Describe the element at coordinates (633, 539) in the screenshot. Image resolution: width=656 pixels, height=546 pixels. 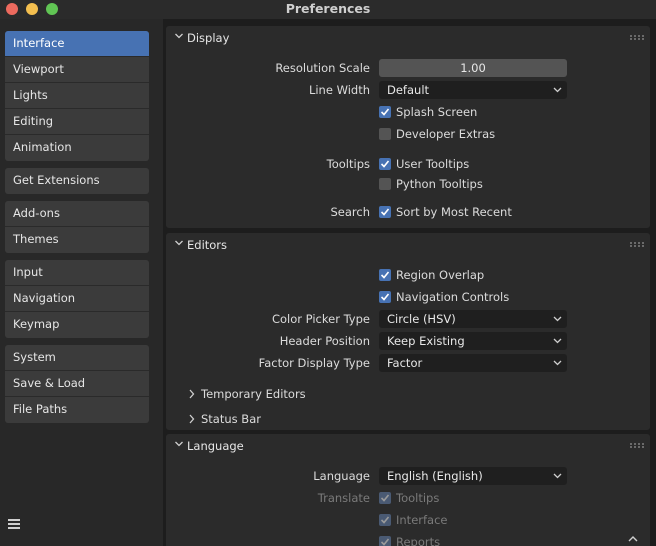
I see `scroll-up-icon` at that location.